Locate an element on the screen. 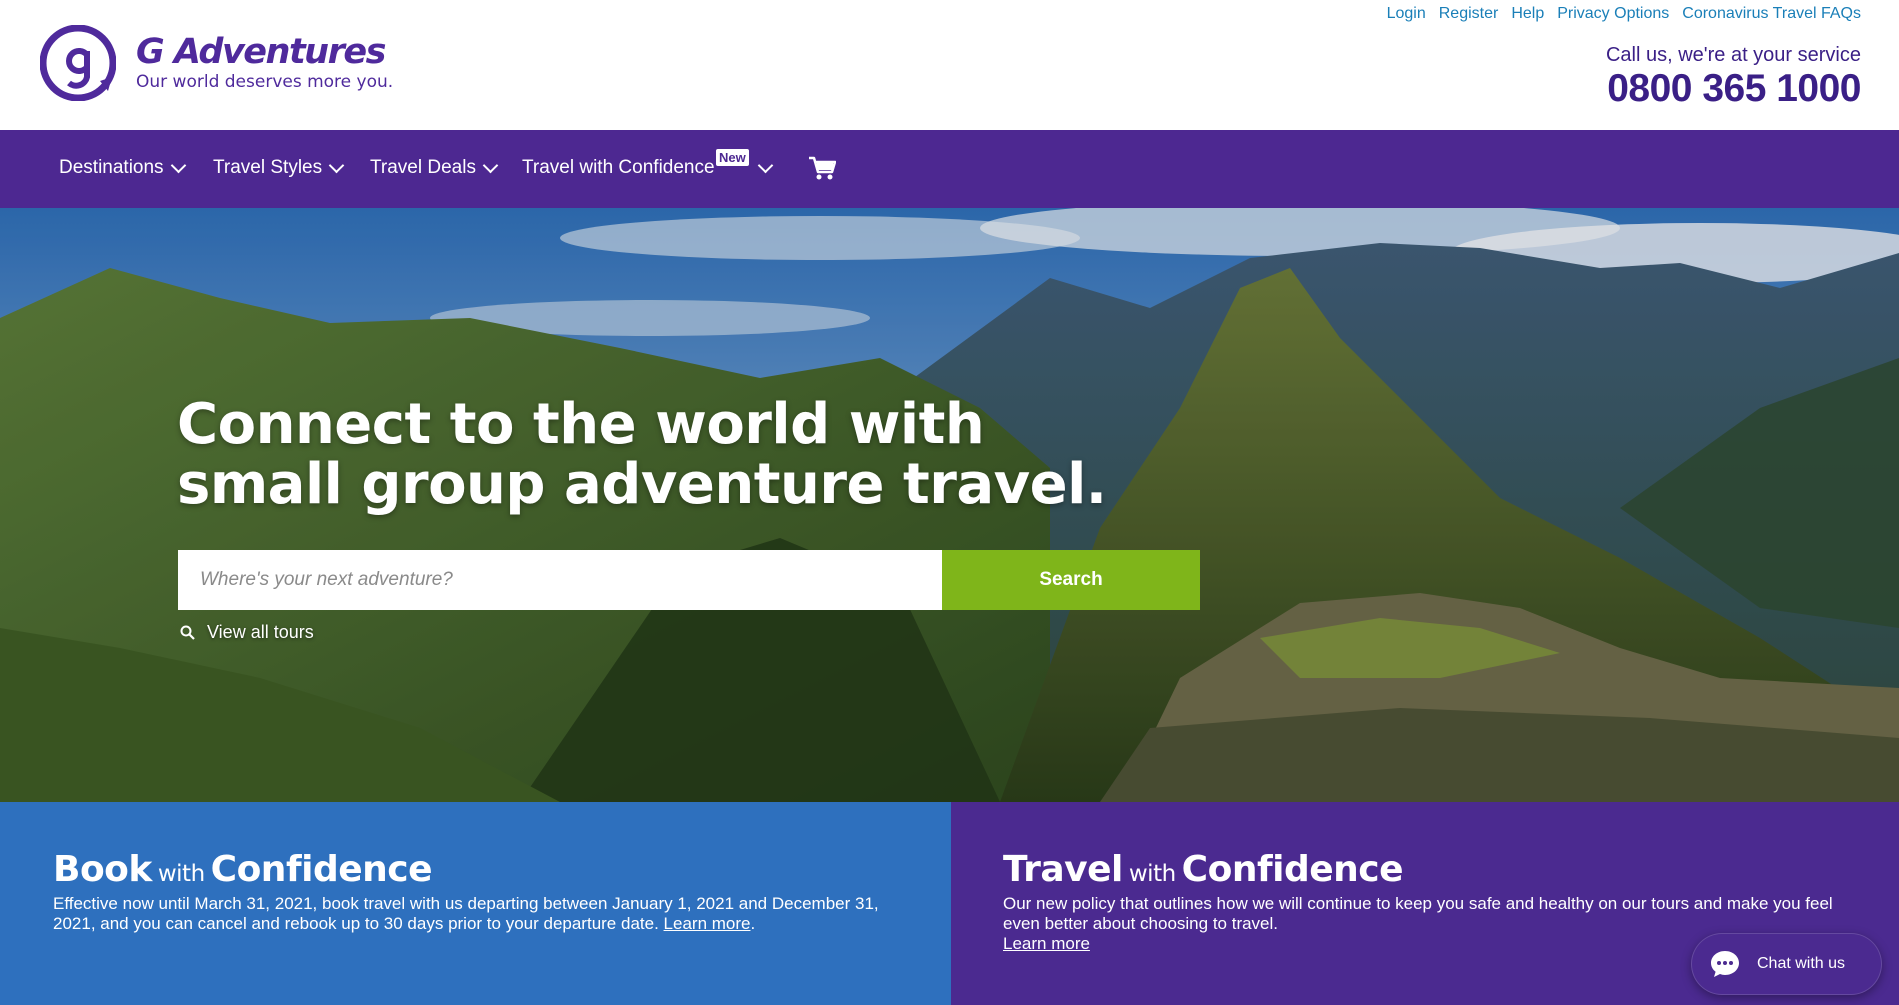 Image resolution: width=1899 pixels, height=1005 pixels. nav-travel-styles-label: Travel Styles is located at coordinates (268, 167).